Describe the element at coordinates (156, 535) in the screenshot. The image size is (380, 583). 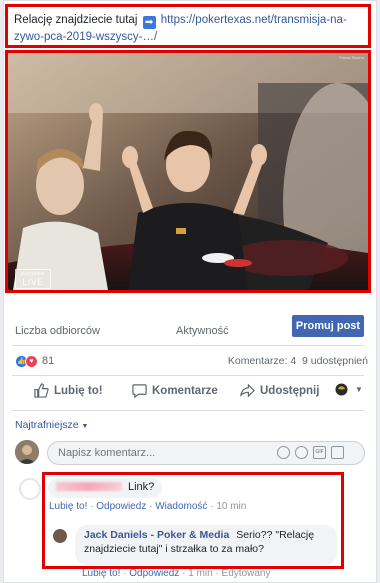
I see `reply-author-link: Jack Daniels - Poker & Media` at that location.